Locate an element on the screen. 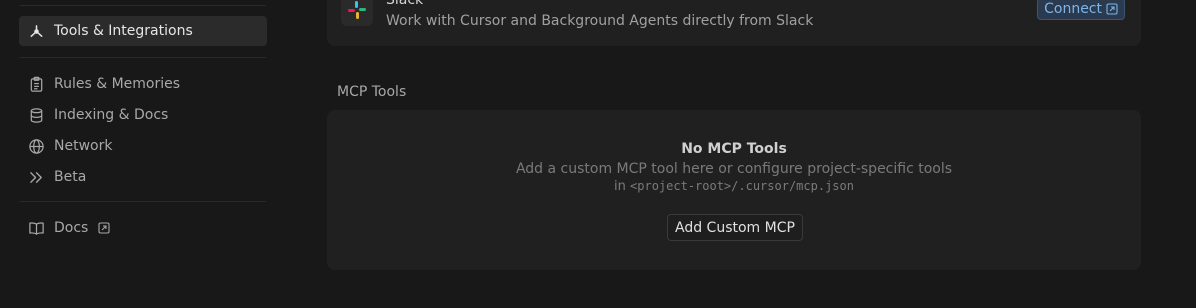 This screenshot has width=1196, height=308. mcp-empty-title: No MCP Tools is located at coordinates (734, 149).